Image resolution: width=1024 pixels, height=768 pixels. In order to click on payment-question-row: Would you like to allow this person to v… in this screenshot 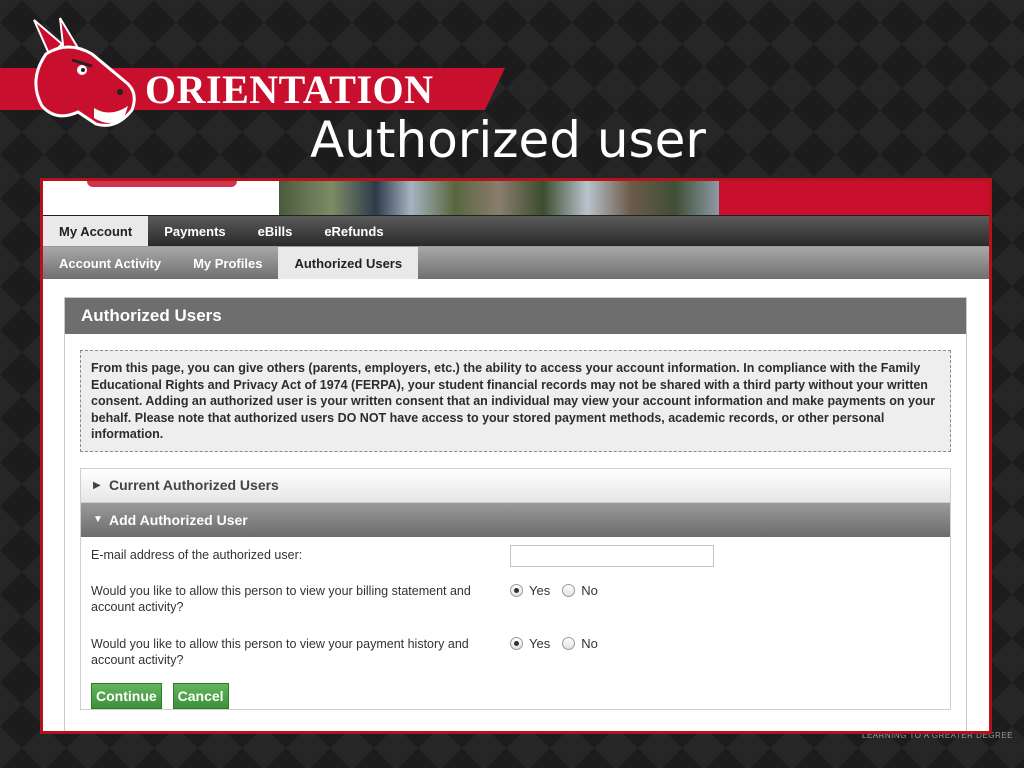, I will do `click(515, 658)`.